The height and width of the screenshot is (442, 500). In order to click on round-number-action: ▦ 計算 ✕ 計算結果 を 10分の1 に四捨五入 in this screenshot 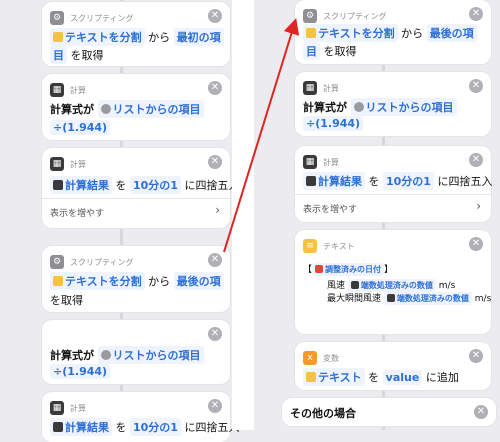, I will do `click(140, 417)`.